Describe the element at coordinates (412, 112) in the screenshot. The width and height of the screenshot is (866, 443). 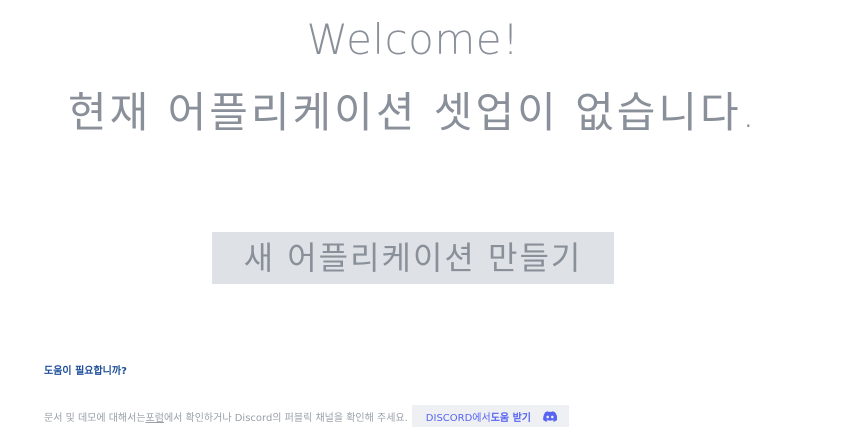
I see `no-app-message: 현재 어플리케이션 셋업이 없습니다.` at that location.